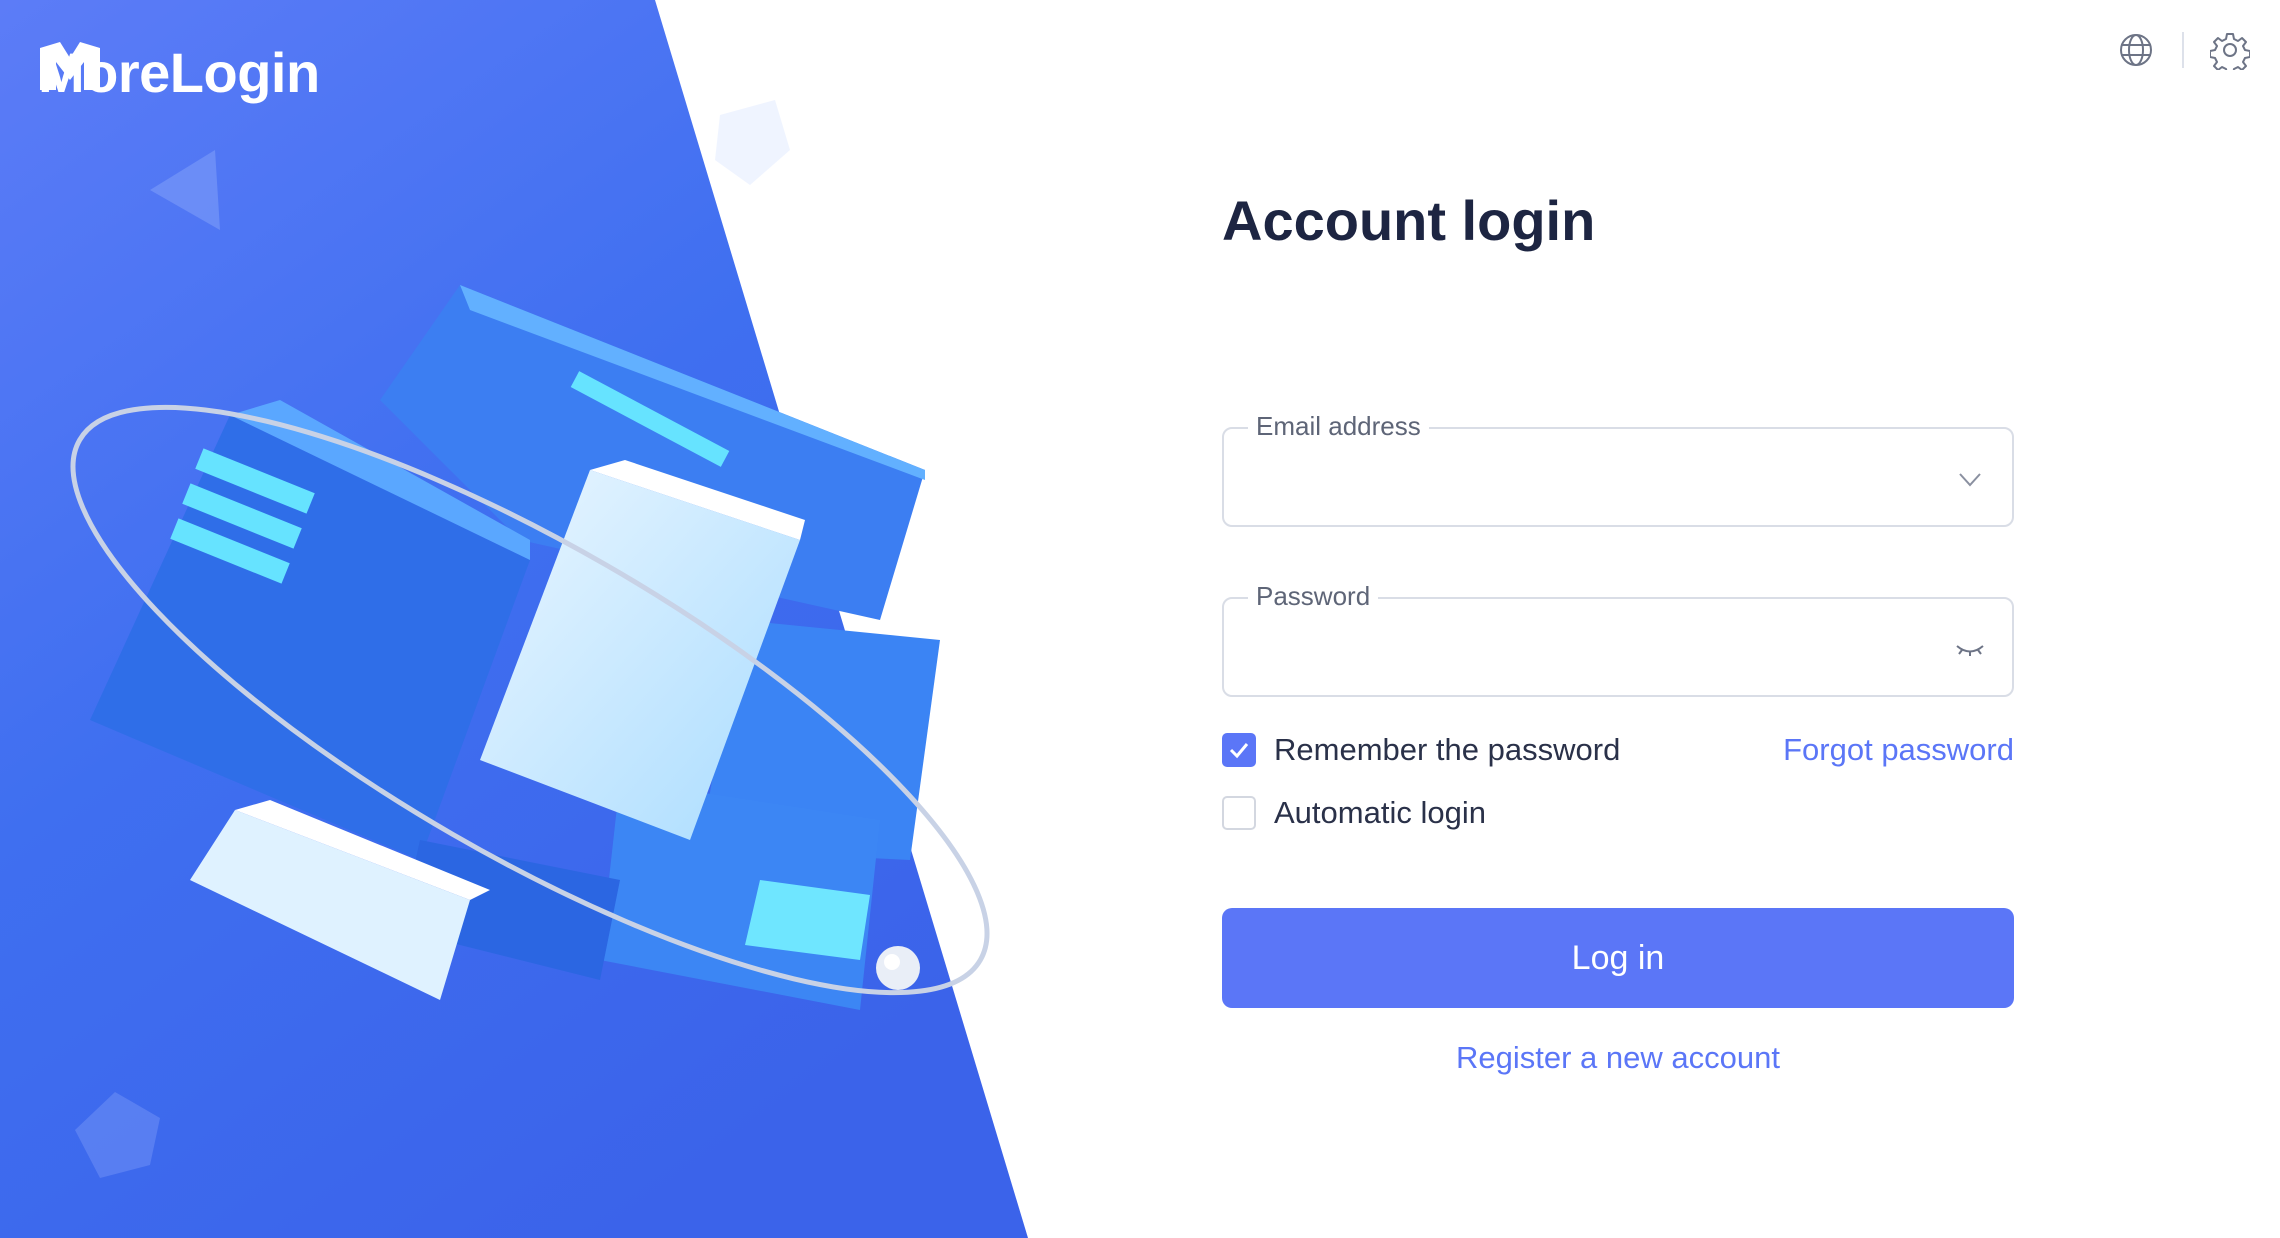  What do you see at coordinates (1970, 479) in the screenshot?
I see `chevron-down-icon` at bounding box center [1970, 479].